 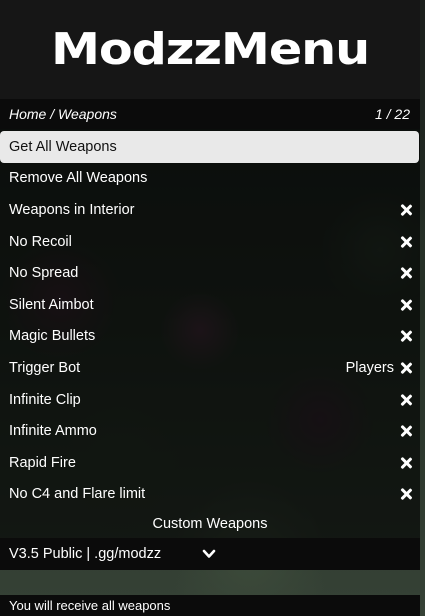 I want to click on chevron-down-icon, so click(x=209, y=554).